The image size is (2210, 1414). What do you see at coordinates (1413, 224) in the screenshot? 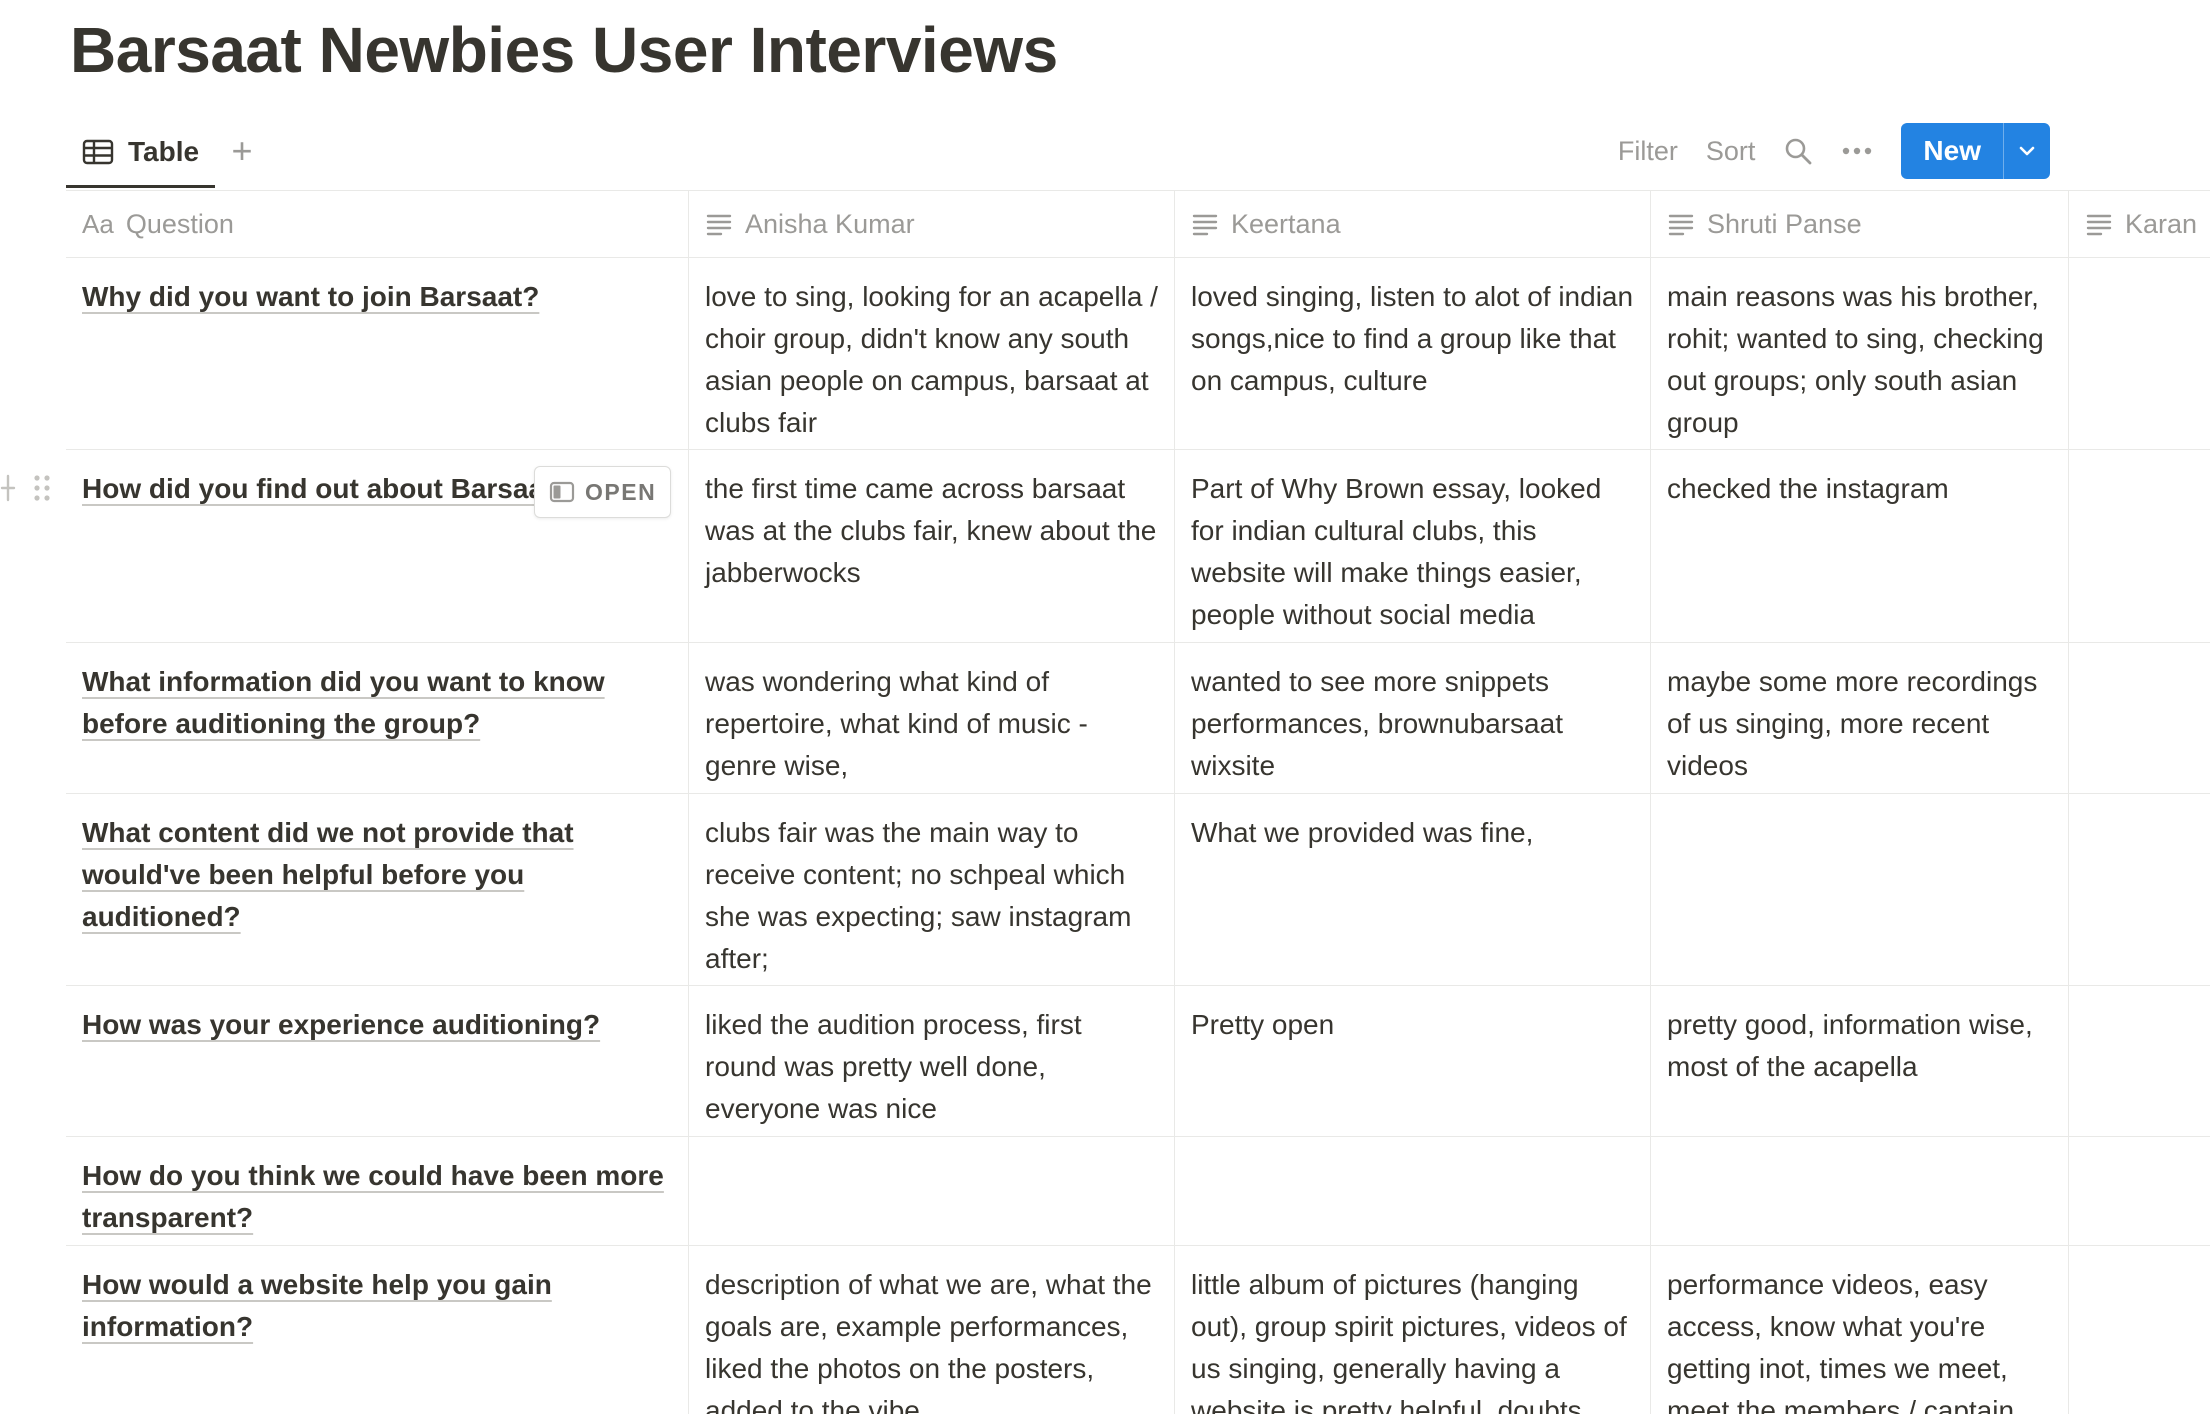
I see `column-header-keertana: Keertana` at bounding box center [1413, 224].